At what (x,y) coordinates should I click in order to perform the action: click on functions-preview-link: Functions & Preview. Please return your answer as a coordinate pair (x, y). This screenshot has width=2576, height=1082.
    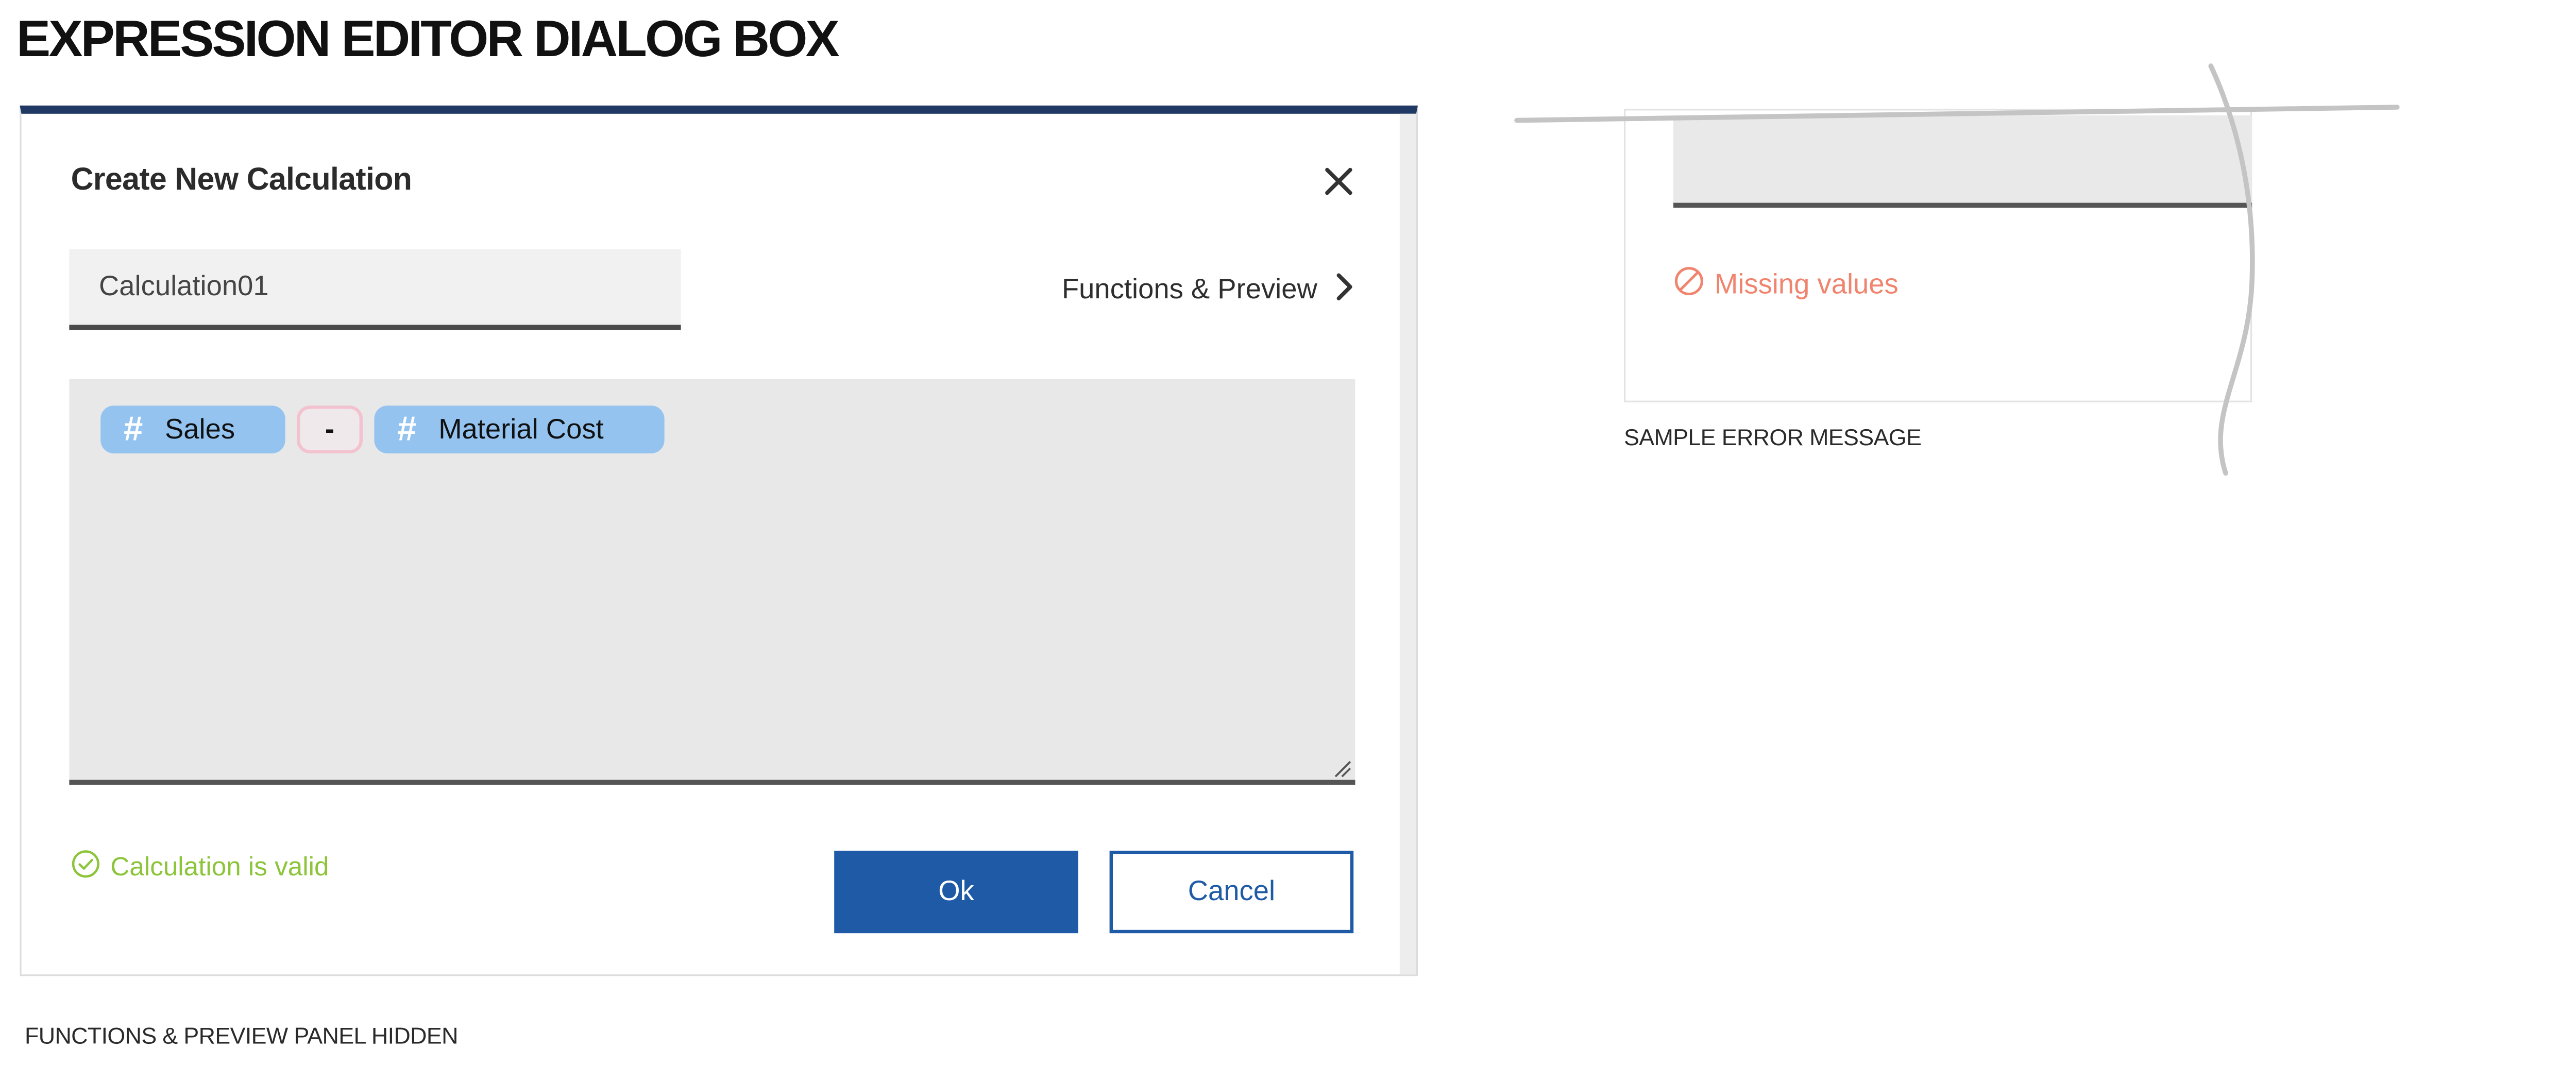
    Looking at the image, I should click on (1207, 290).